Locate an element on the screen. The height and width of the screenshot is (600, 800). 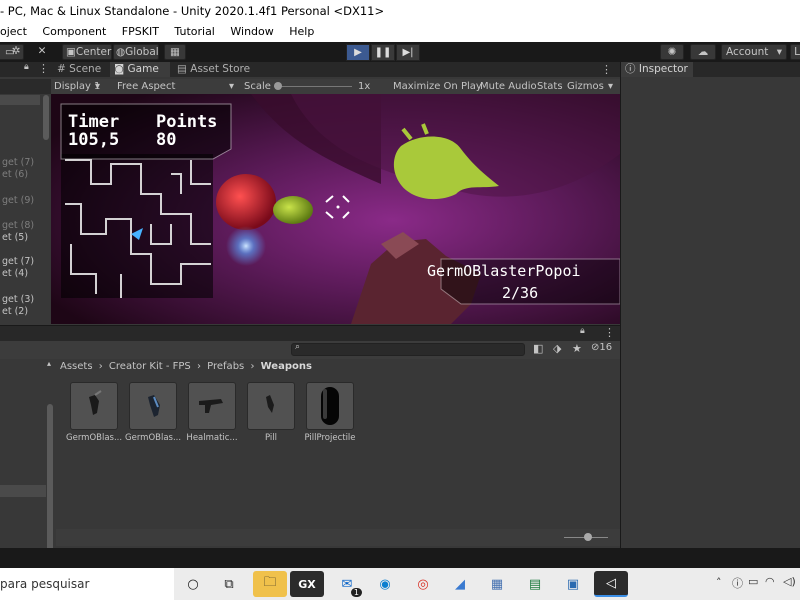
hierarchy-item: get (9) is located at coordinates (18, 200).